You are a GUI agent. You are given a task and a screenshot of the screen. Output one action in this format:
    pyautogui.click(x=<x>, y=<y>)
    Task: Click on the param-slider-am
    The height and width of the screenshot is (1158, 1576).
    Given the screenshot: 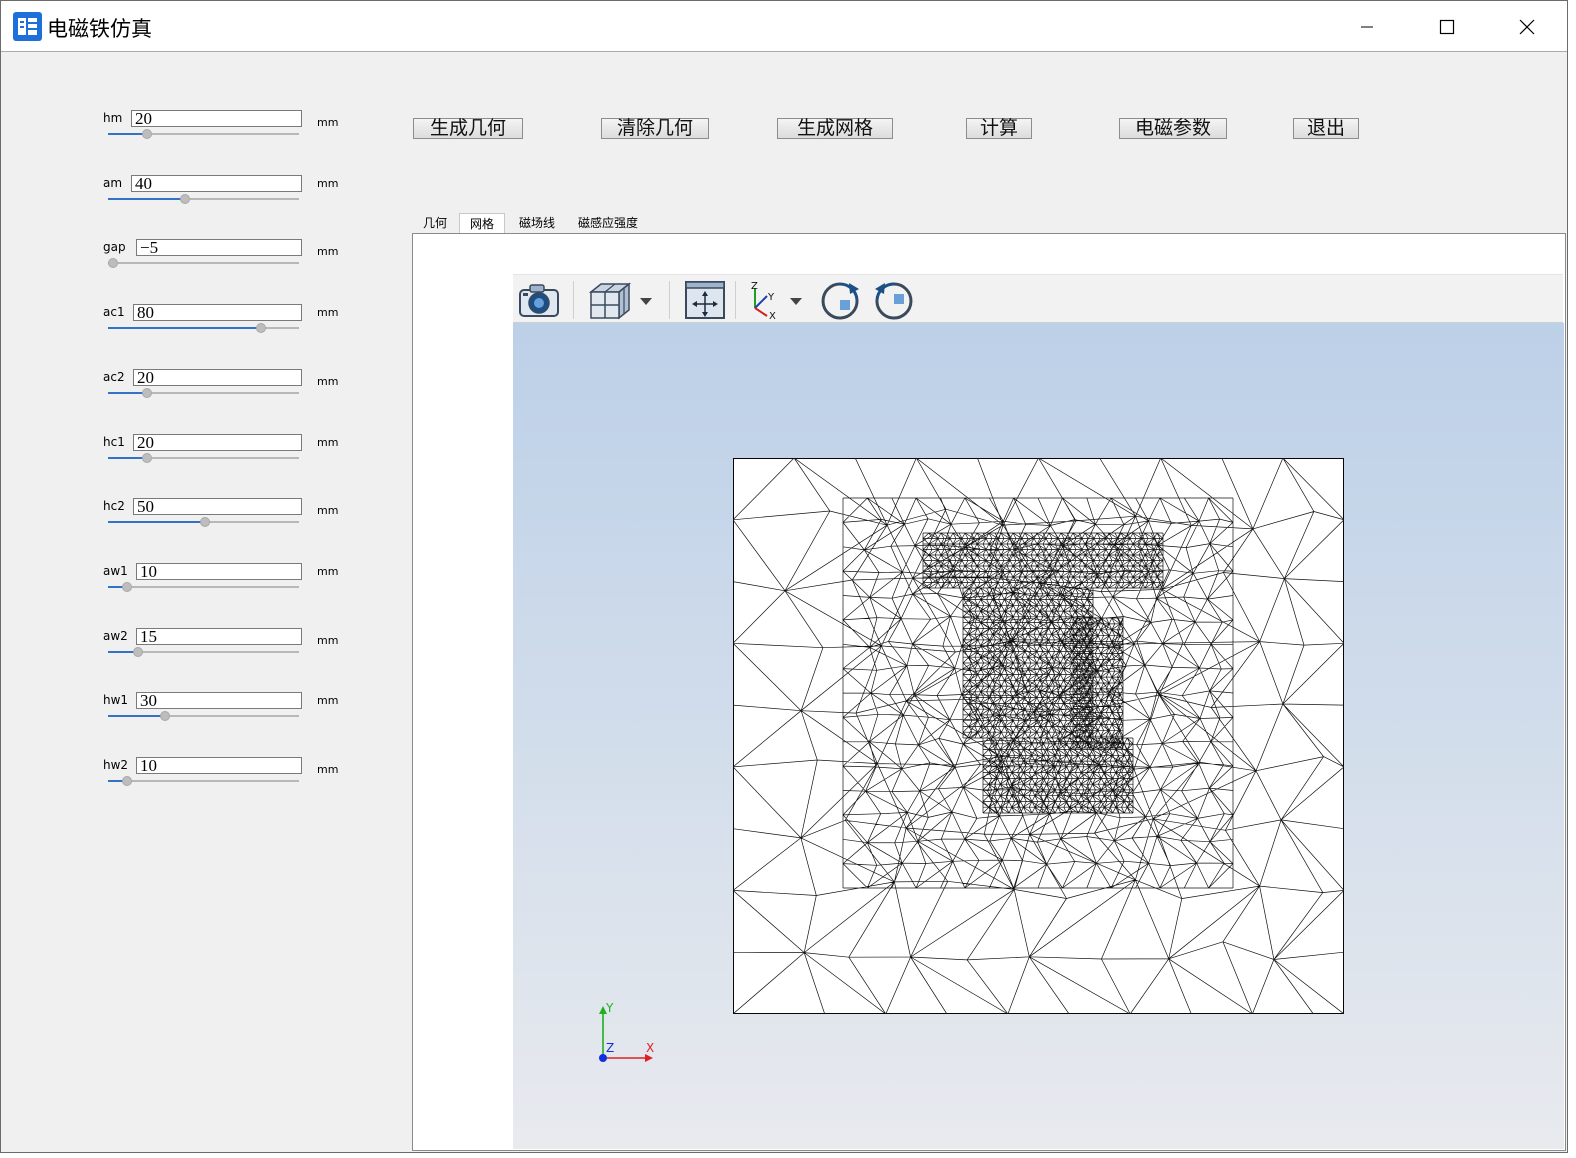 What is the action you would take?
    pyautogui.click(x=203, y=199)
    